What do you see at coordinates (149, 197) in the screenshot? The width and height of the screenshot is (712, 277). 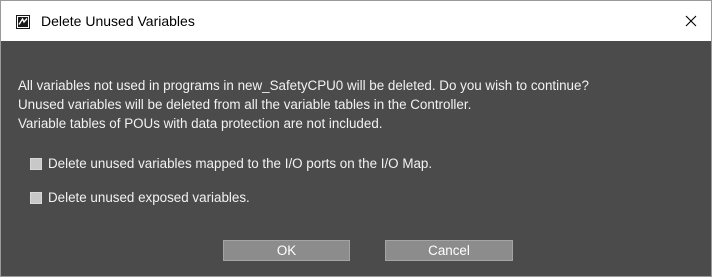 I see `exposed-checkbox-label: Delete unused exposed variables.` at bounding box center [149, 197].